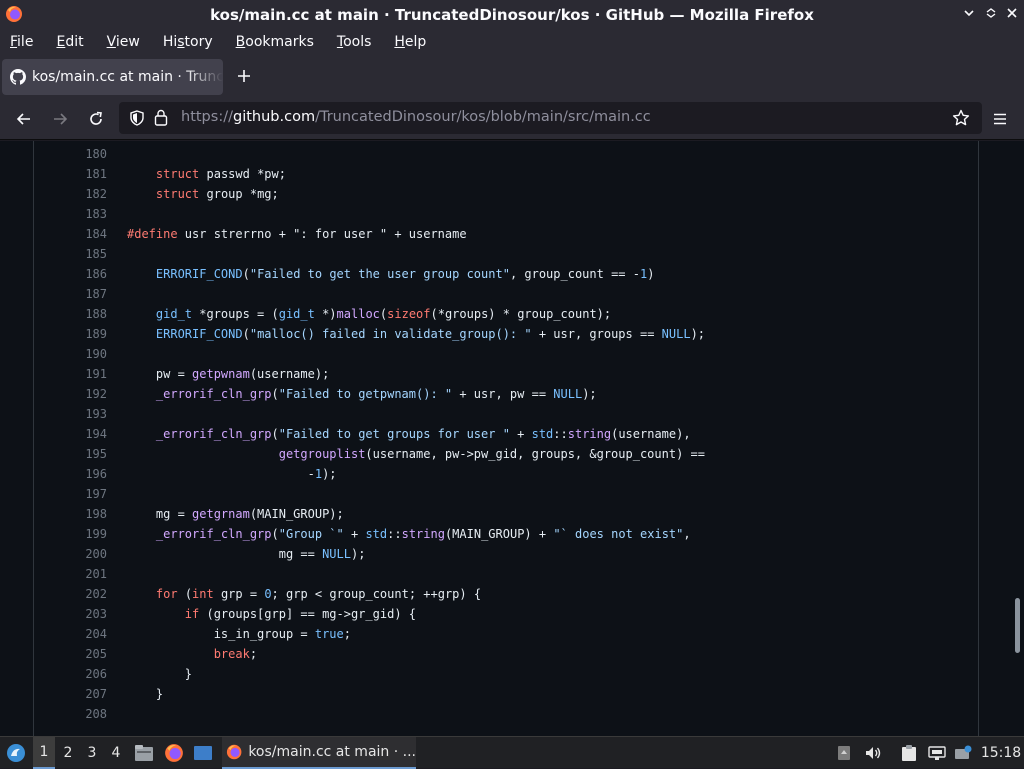 The height and width of the screenshot is (769, 1024). What do you see at coordinates (90, 574) in the screenshot?
I see `line-number: 201` at bounding box center [90, 574].